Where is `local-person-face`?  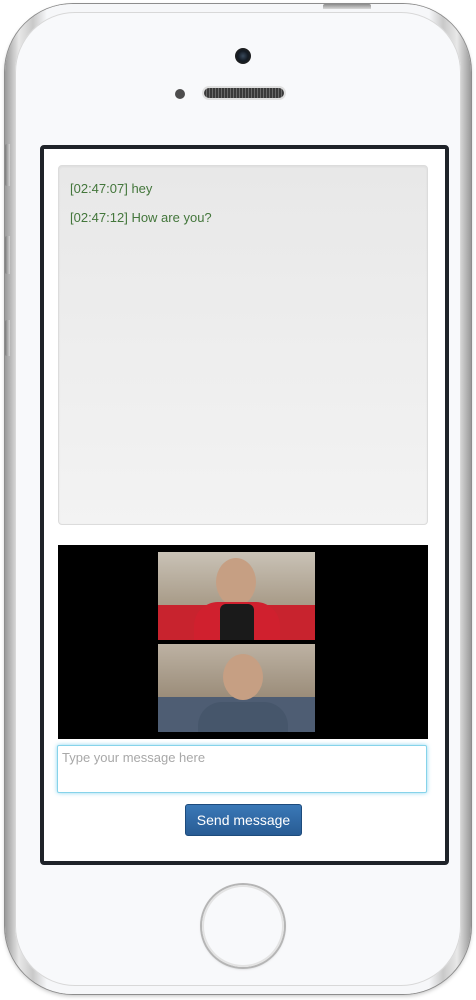 local-person-face is located at coordinates (243, 677).